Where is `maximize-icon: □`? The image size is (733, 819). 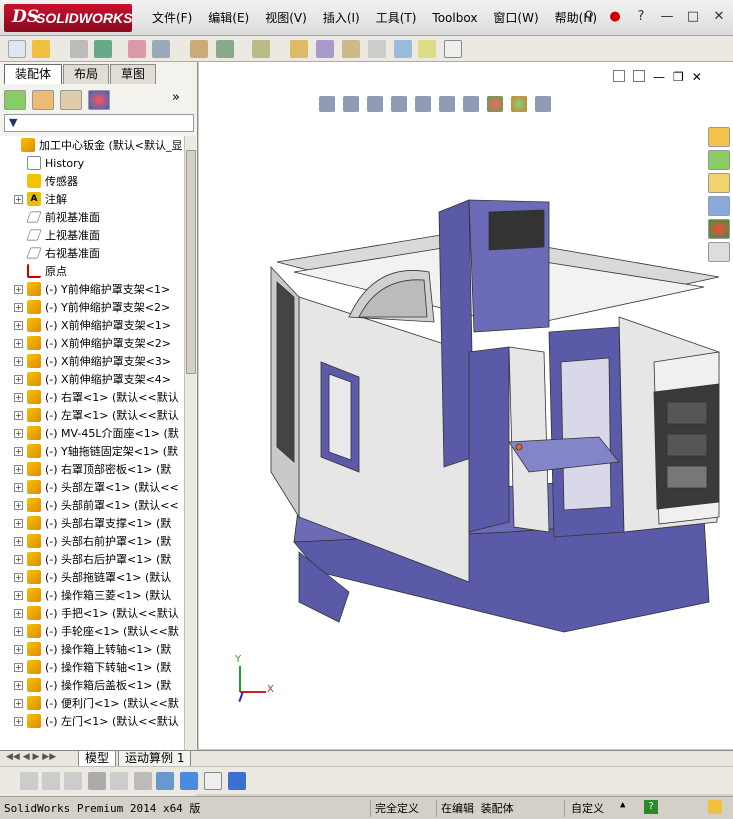
maximize-icon: □ is located at coordinates (693, 17).